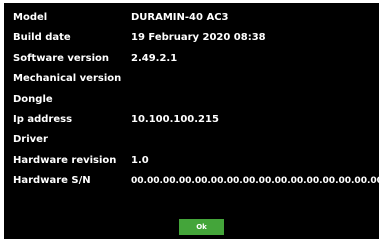  Describe the element at coordinates (61, 58) in the screenshot. I see `software-version-label: Software version` at that location.